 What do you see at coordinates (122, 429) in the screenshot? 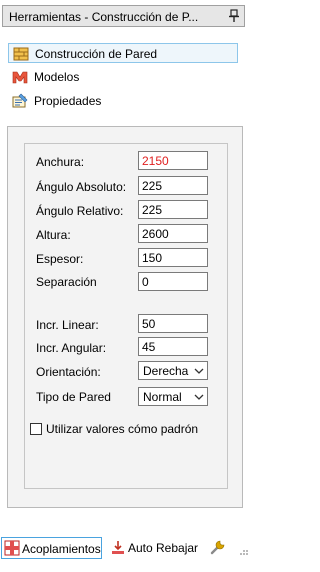
I see `default-values-label: Utilizar valores cómo padrón` at bounding box center [122, 429].